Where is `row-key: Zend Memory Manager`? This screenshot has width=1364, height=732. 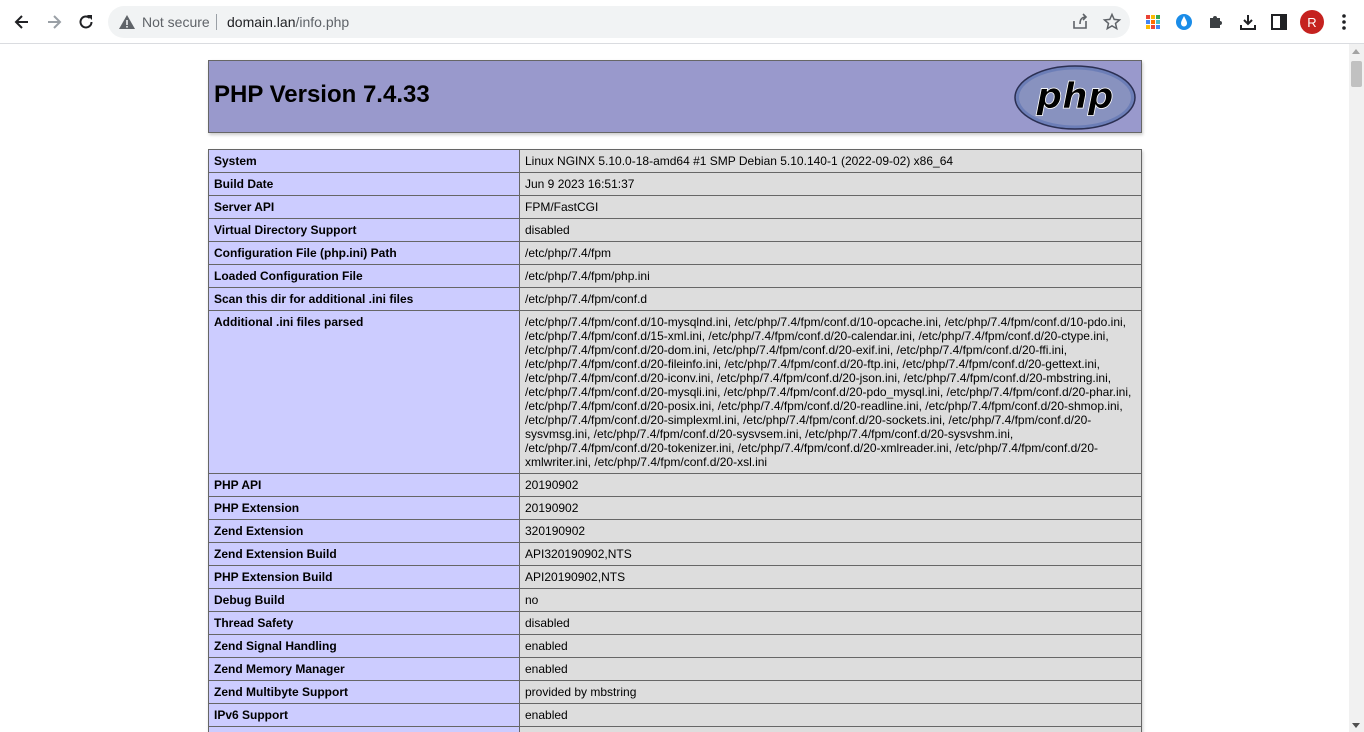 row-key: Zend Memory Manager is located at coordinates (364, 669).